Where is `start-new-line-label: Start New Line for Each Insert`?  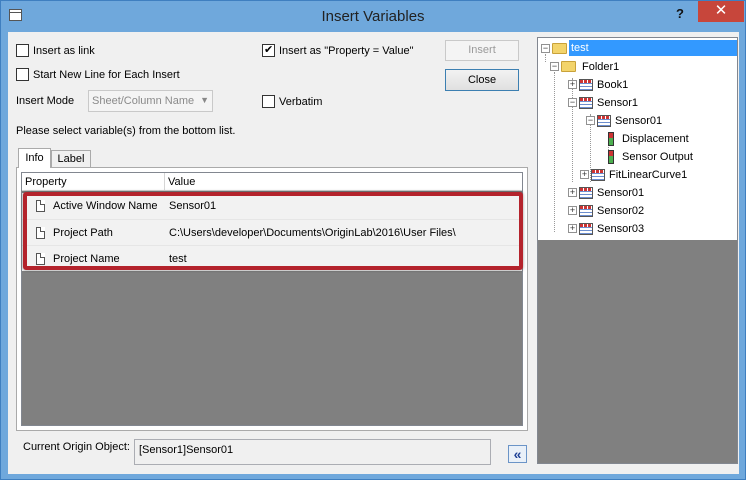 start-new-line-label: Start New Line for Each Insert is located at coordinates (106, 75).